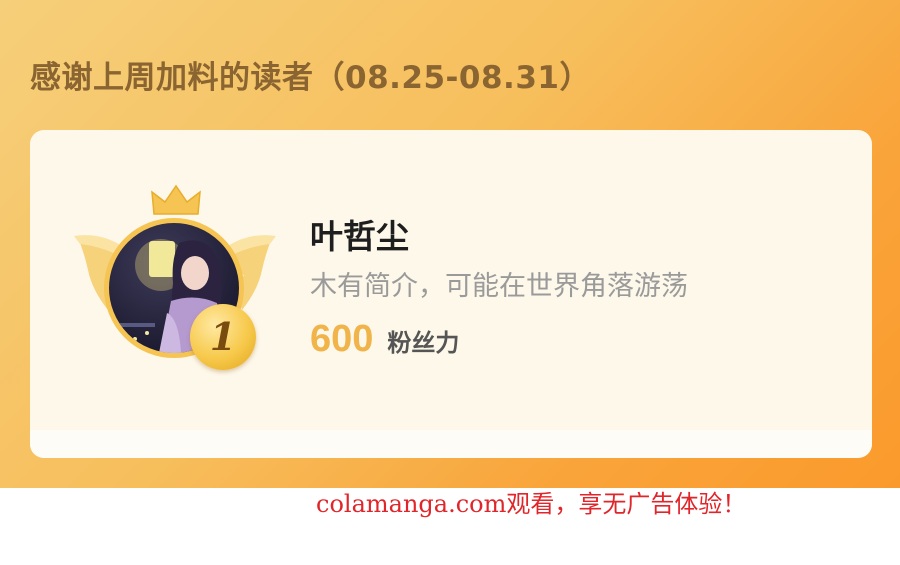 This screenshot has width=900, height=565. What do you see at coordinates (342, 339) in the screenshot?
I see `fan-power-value: 600` at bounding box center [342, 339].